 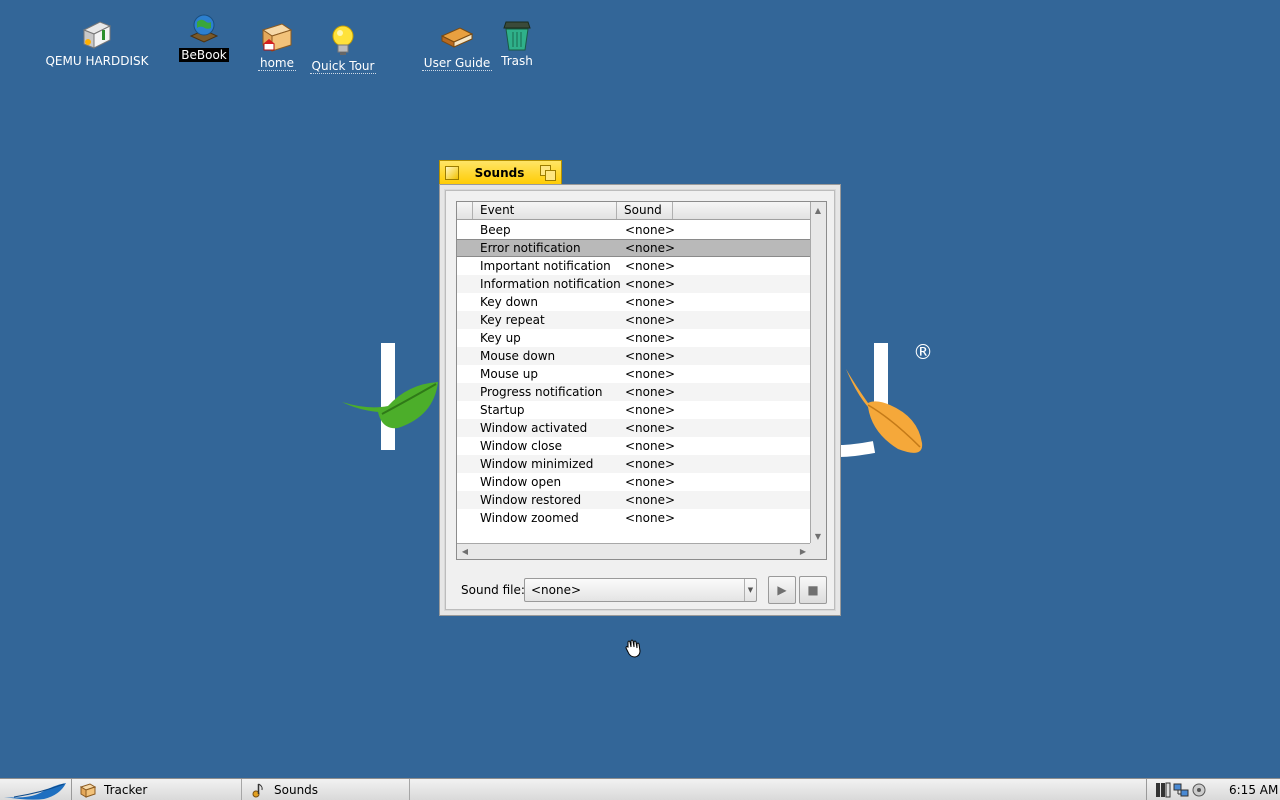 What do you see at coordinates (509, 374) in the screenshot?
I see `event-name: Mouse up` at bounding box center [509, 374].